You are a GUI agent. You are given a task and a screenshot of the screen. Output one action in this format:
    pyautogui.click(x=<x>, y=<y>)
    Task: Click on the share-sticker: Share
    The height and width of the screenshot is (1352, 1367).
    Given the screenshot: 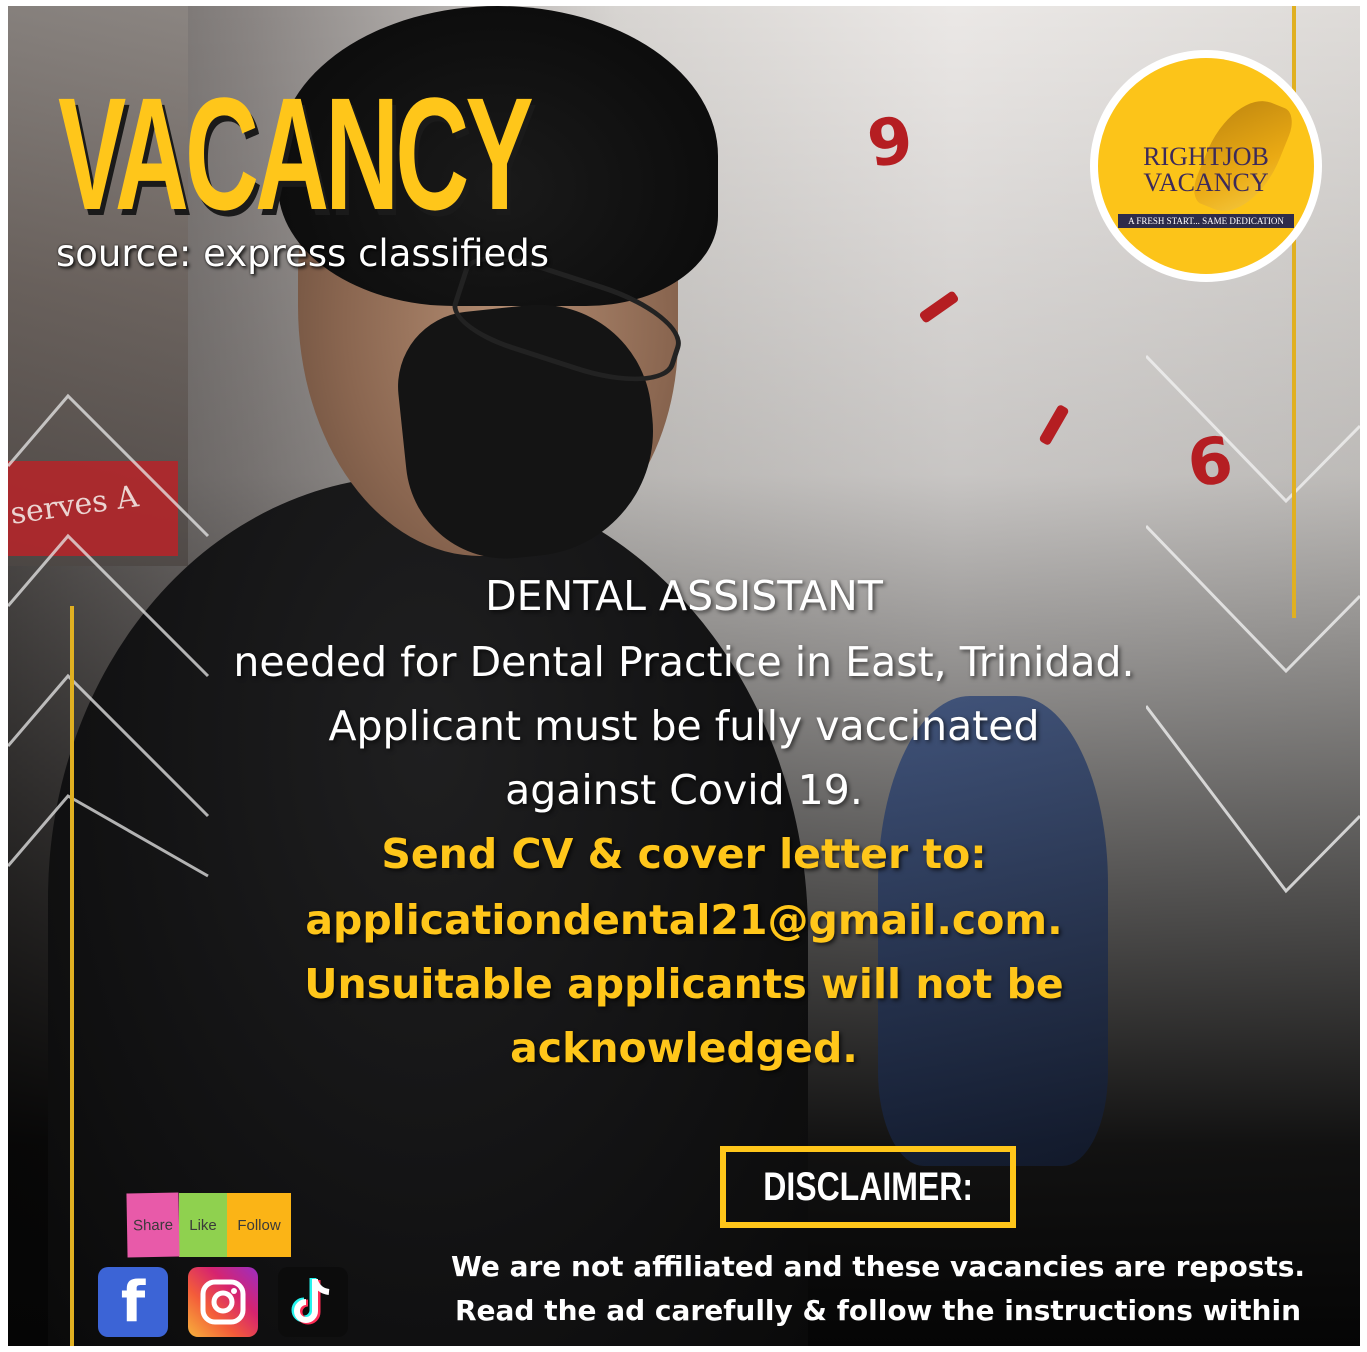 What is the action you would take?
    pyautogui.click(x=153, y=1225)
    